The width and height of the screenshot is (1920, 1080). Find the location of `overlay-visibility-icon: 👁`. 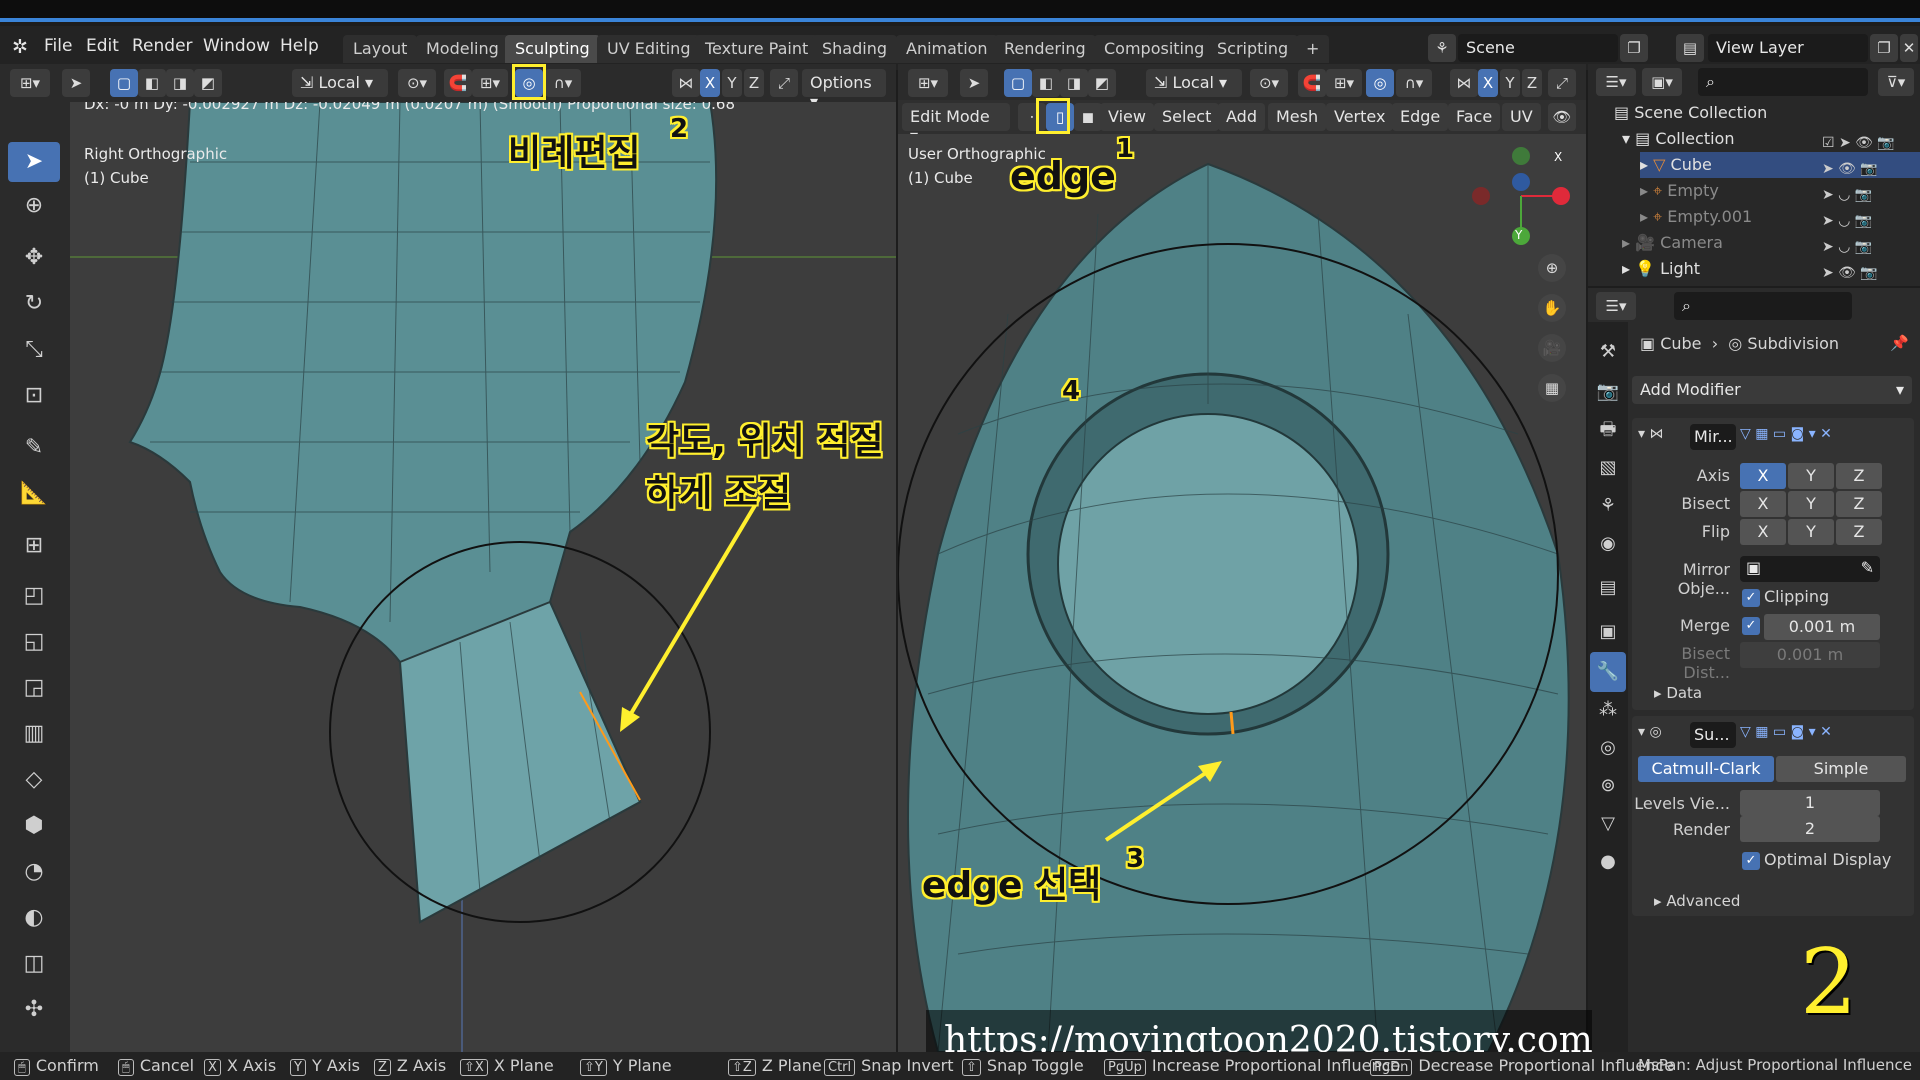

overlay-visibility-icon: 👁 is located at coordinates (1562, 117).